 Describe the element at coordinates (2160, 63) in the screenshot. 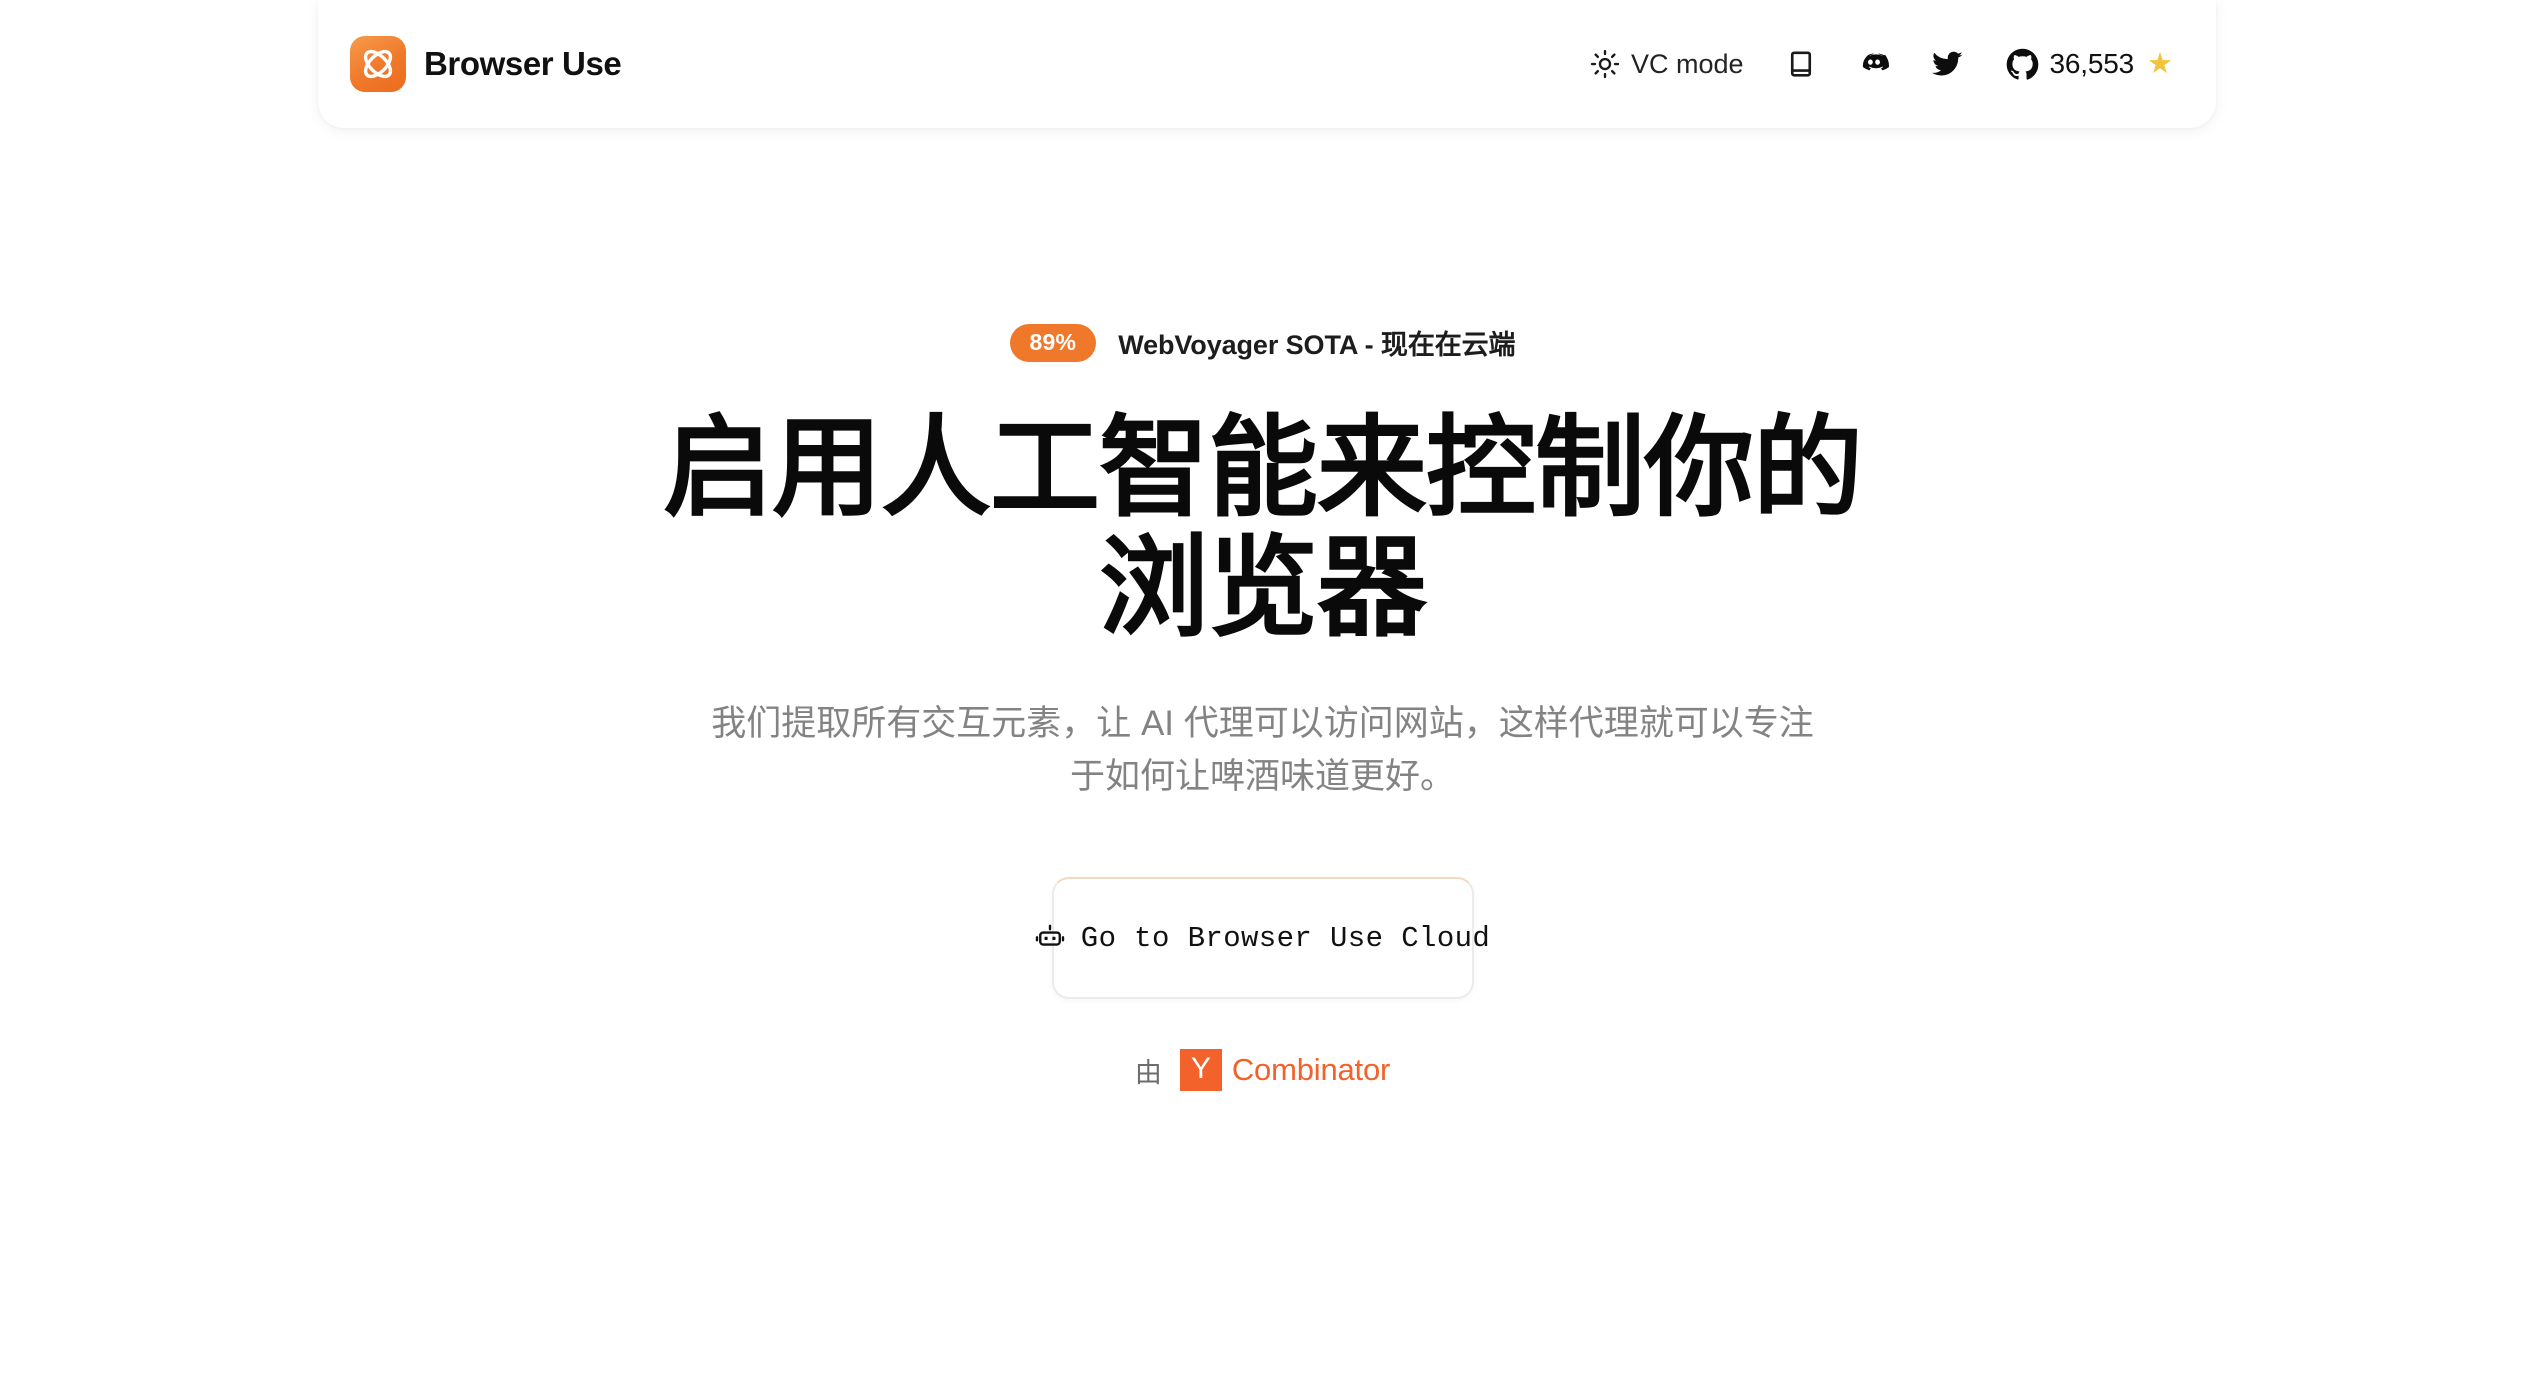

I see `star-icon: ★` at that location.